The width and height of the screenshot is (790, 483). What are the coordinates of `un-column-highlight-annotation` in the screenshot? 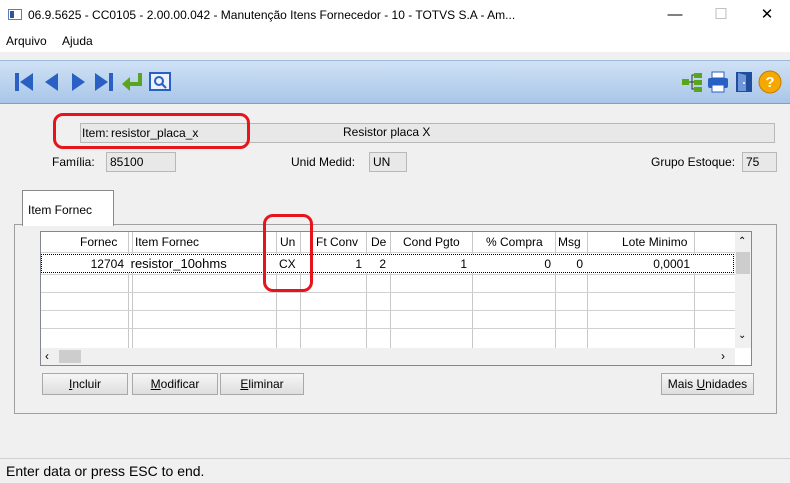 It's located at (288, 253).